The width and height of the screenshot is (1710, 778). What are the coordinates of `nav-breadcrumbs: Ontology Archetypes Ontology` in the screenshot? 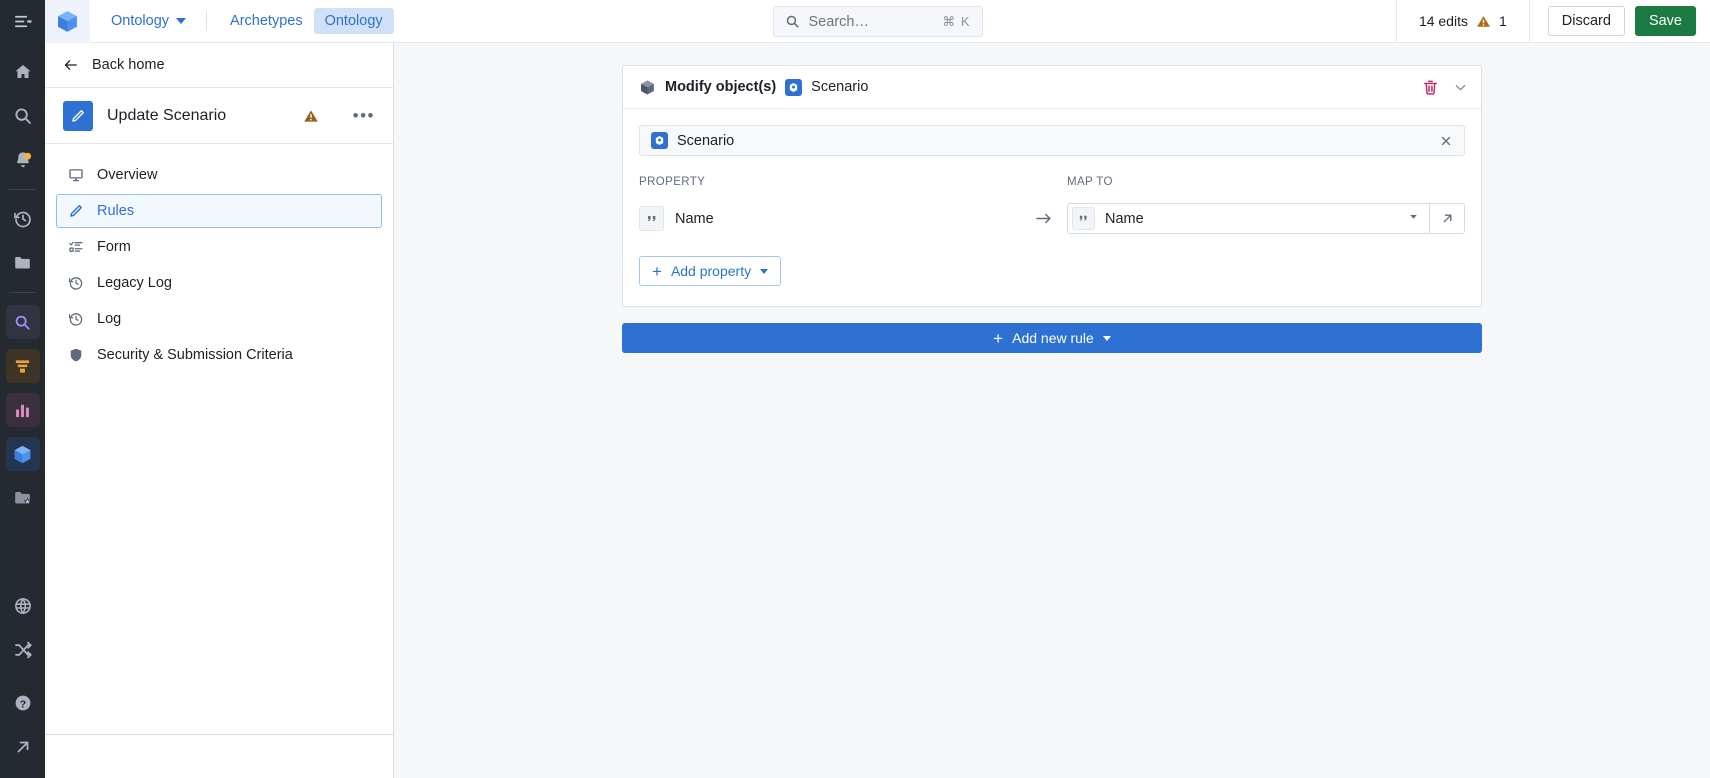 It's located at (242, 21).